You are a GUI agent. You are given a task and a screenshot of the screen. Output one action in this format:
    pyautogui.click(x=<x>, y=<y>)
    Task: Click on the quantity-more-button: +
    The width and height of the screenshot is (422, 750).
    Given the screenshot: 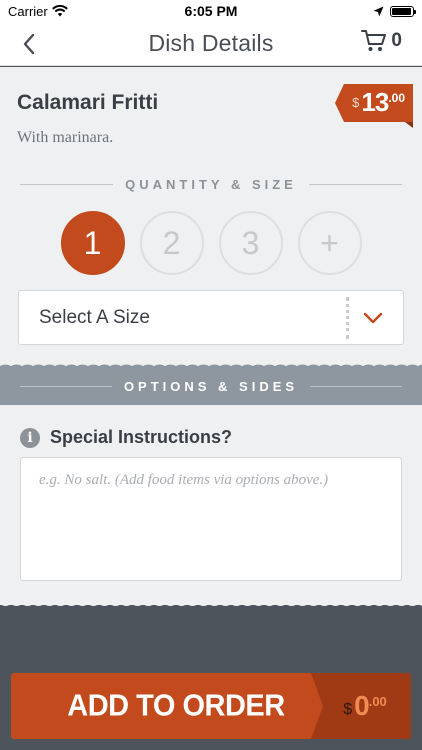 What is the action you would take?
    pyautogui.click(x=329, y=243)
    